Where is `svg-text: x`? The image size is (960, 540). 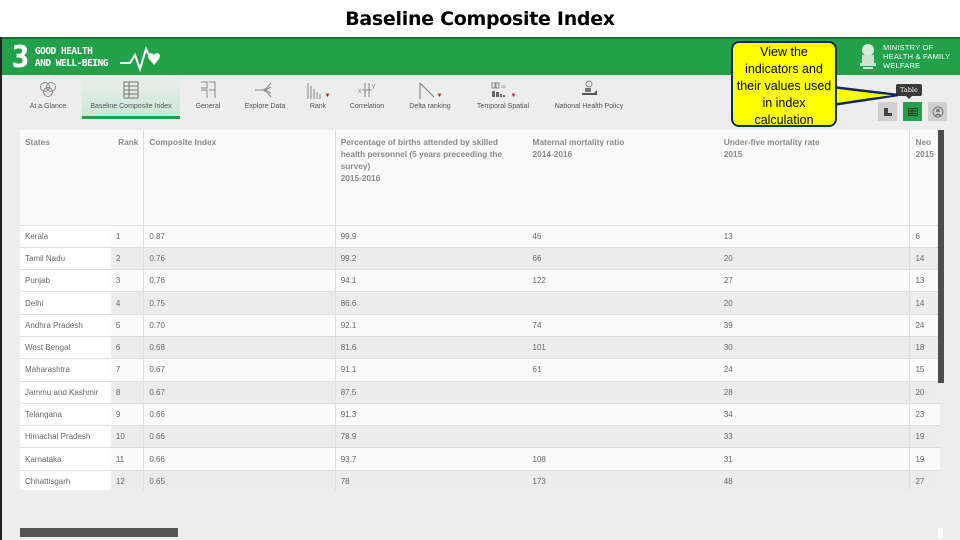 svg-text: x is located at coordinates (360, 91).